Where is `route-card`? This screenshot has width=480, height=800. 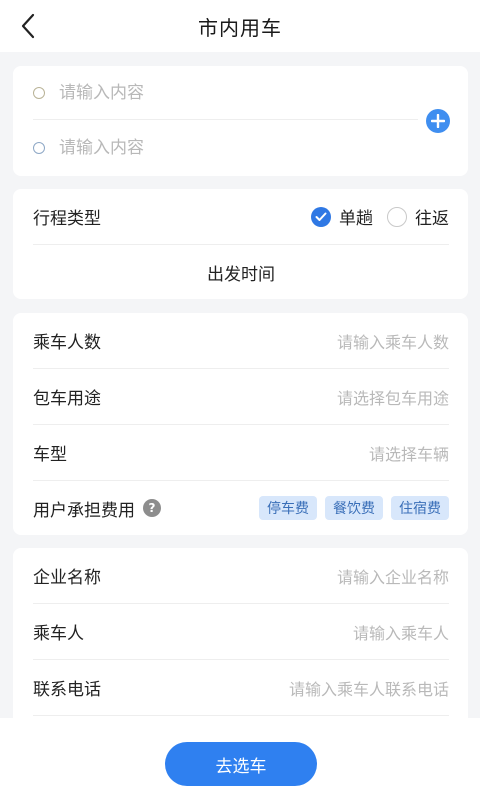 route-card is located at coordinates (240, 121).